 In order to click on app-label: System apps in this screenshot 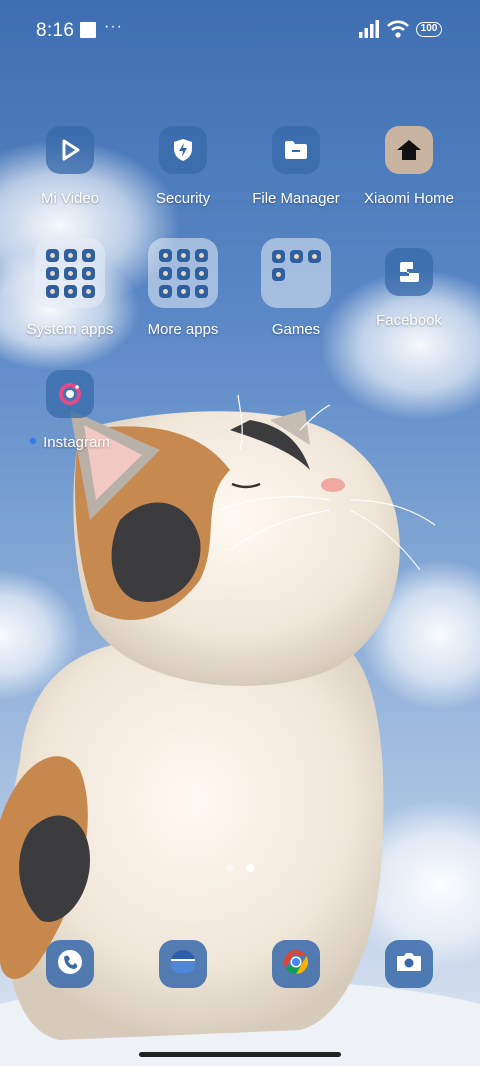, I will do `click(70, 329)`.